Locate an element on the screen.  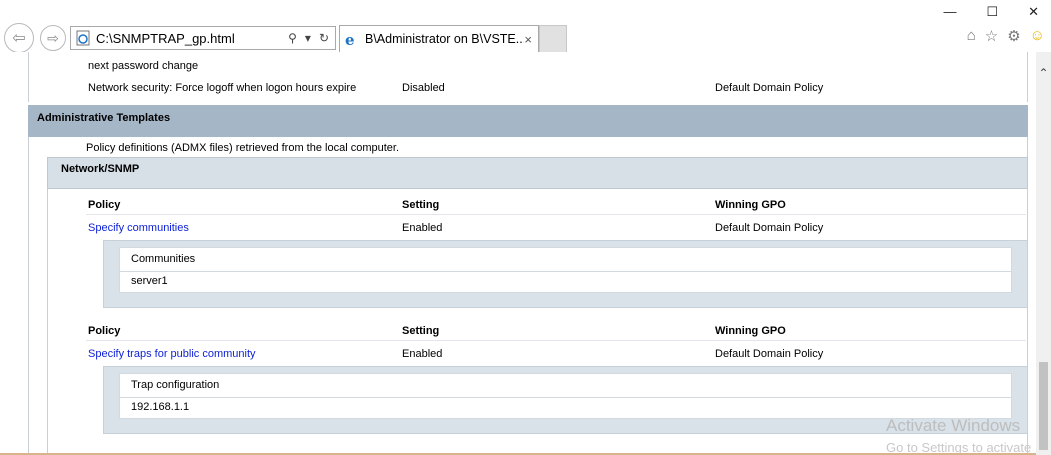
back-button: ⇦ is located at coordinates (19, 38).